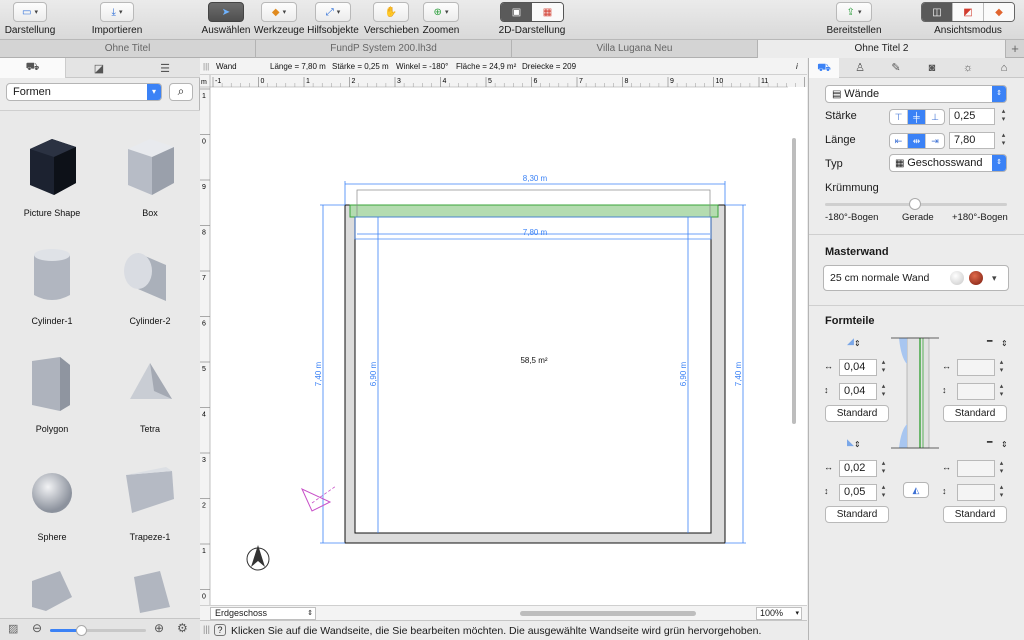  Describe the element at coordinates (976, 391) in the screenshot. I see `formteil-2-depth-input` at that location.